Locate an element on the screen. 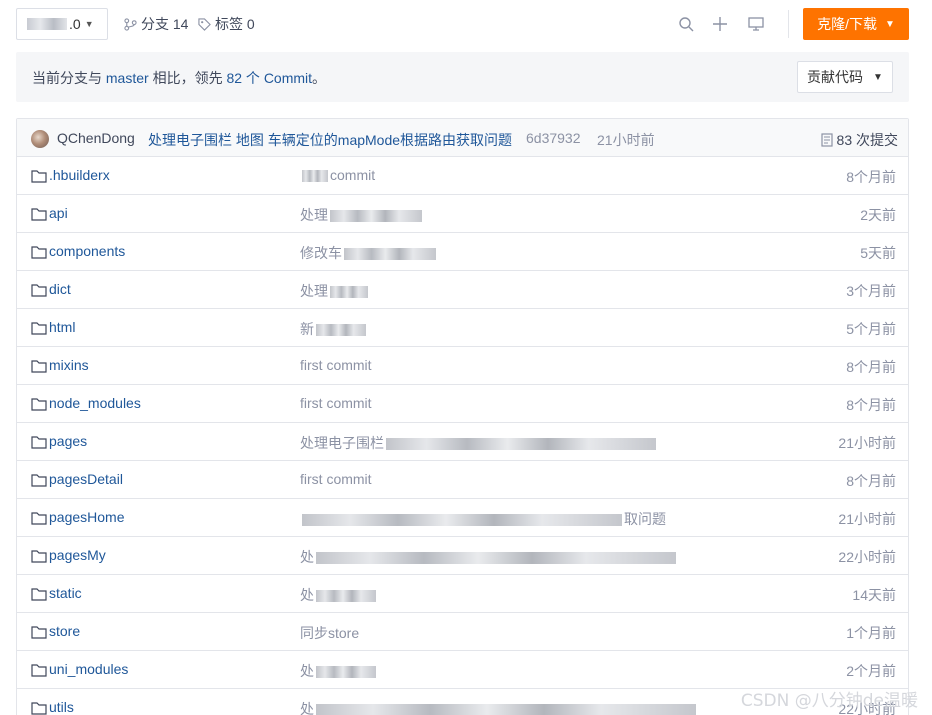 The width and height of the screenshot is (932, 715). file-name-link: pages is located at coordinates (68, 441).